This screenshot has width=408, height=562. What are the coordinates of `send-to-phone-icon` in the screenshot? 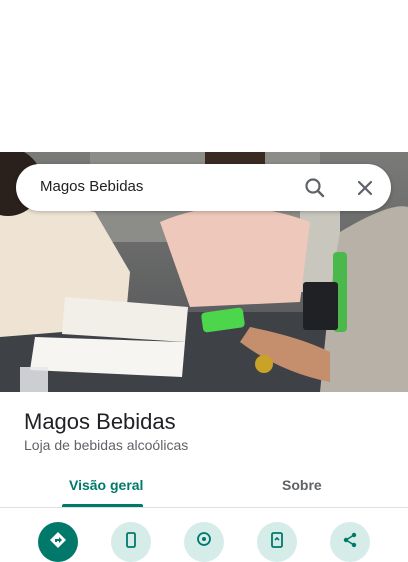 It's located at (277, 540).